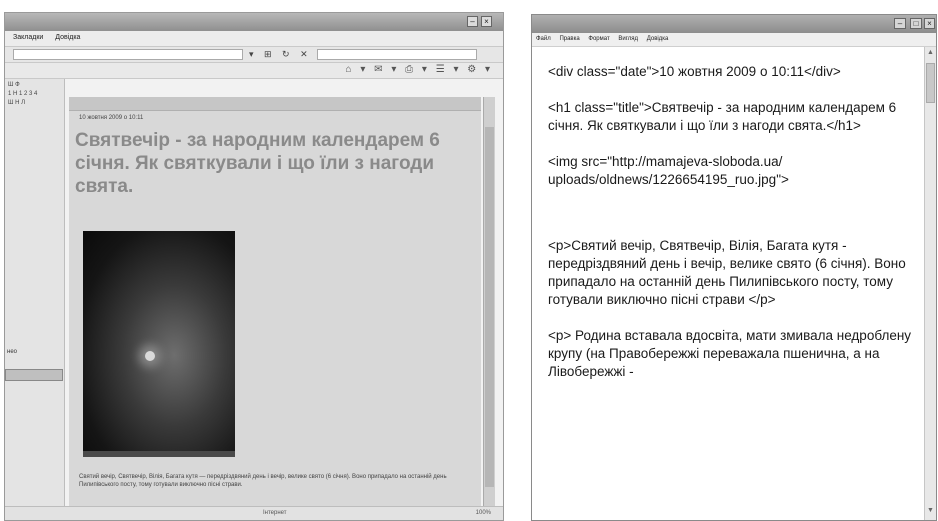 The image size is (938, 521). I want to click on panel-row: 1 Н 1 2 3 4, so click(23, 94).